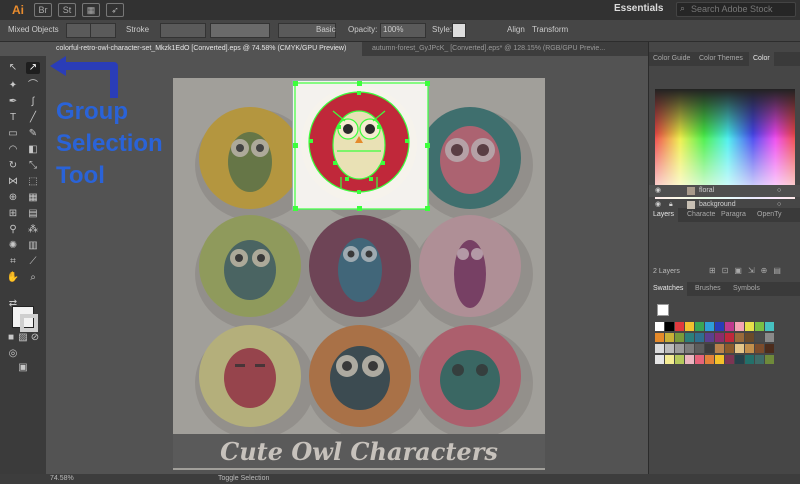 The image size is (800, 484). I want to click on color-spectrum, so click(725, 144).